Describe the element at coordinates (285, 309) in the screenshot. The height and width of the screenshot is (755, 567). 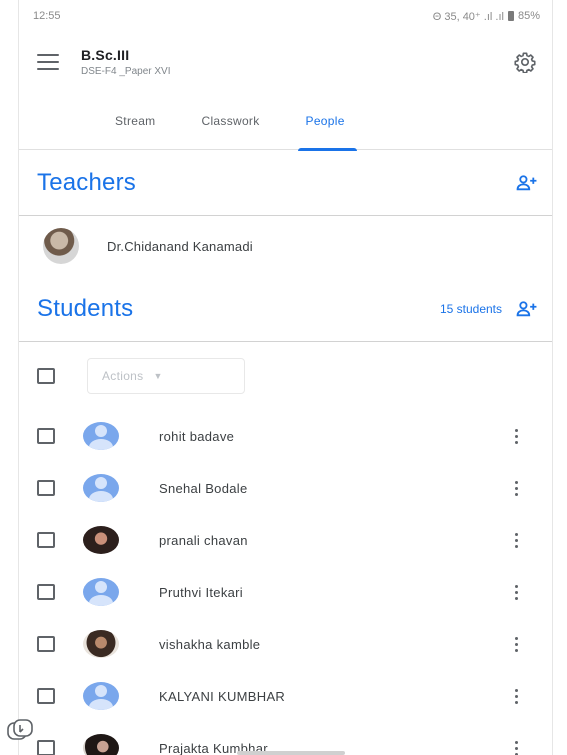
I see `students-header: Students 15 students` at that location.